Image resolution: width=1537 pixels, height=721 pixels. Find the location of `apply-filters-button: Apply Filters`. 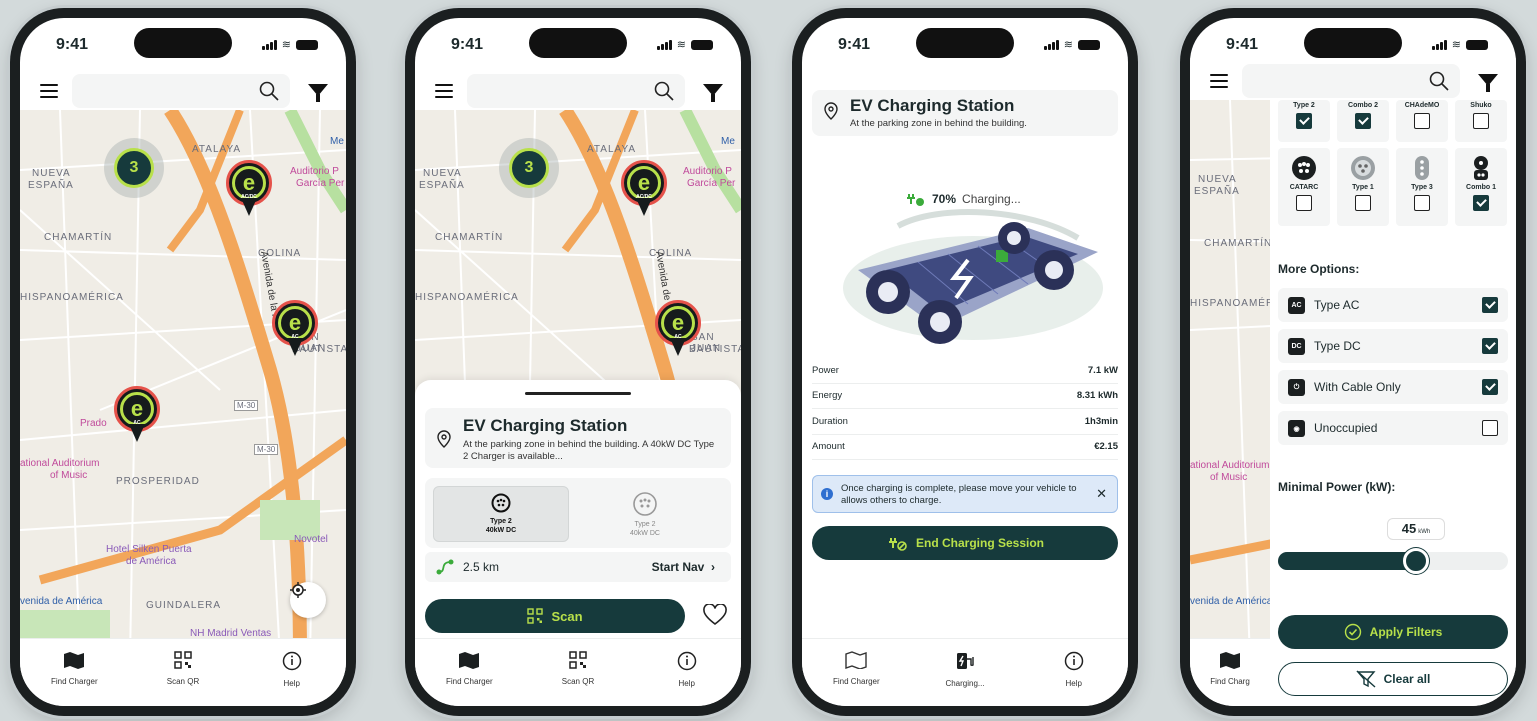

apply-filters-button: Apply Filters is located at coordinates (1393, 632).